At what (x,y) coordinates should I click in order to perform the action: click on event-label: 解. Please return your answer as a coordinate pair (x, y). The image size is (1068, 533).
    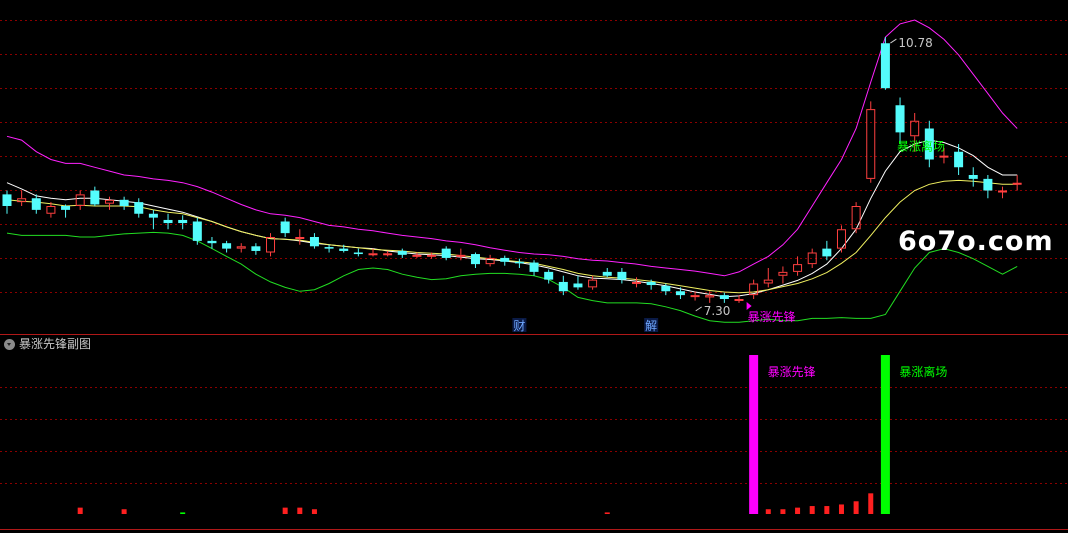
    Looking at the image, I should click on (651, 326).